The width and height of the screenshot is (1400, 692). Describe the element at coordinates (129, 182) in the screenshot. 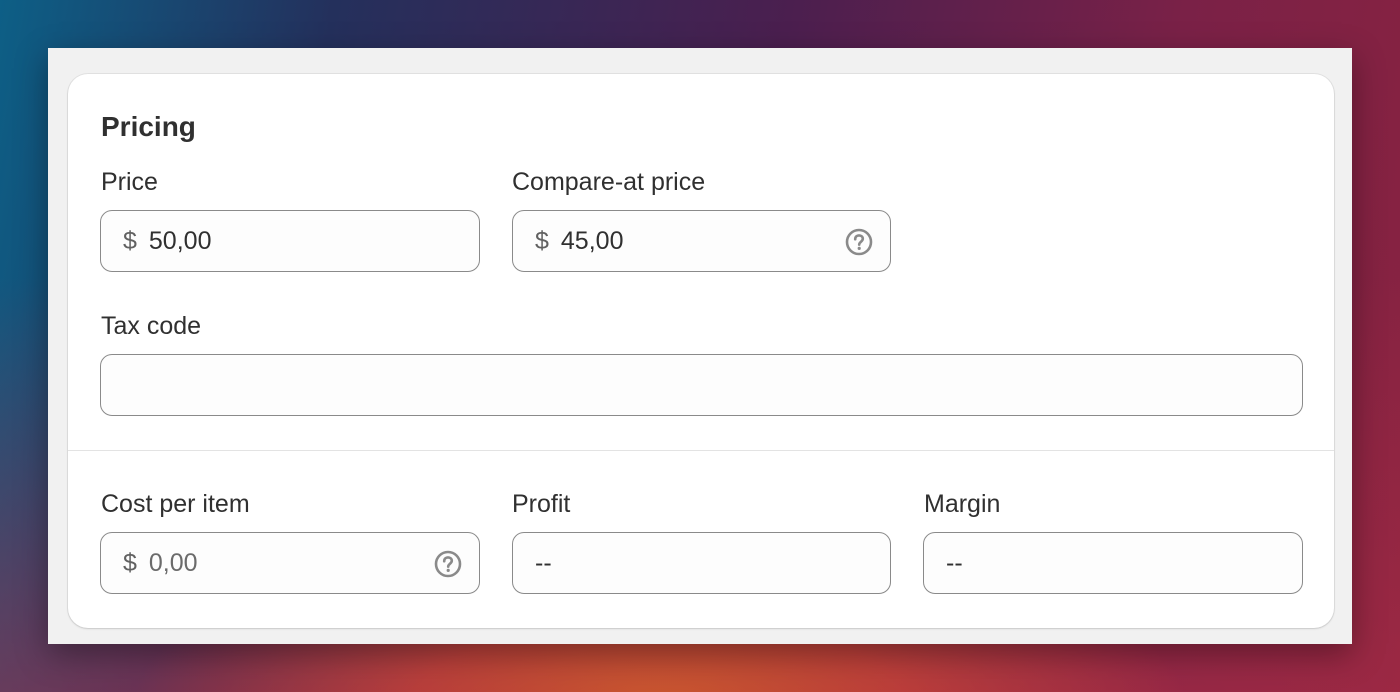

I see `price-label: Price` at that location.